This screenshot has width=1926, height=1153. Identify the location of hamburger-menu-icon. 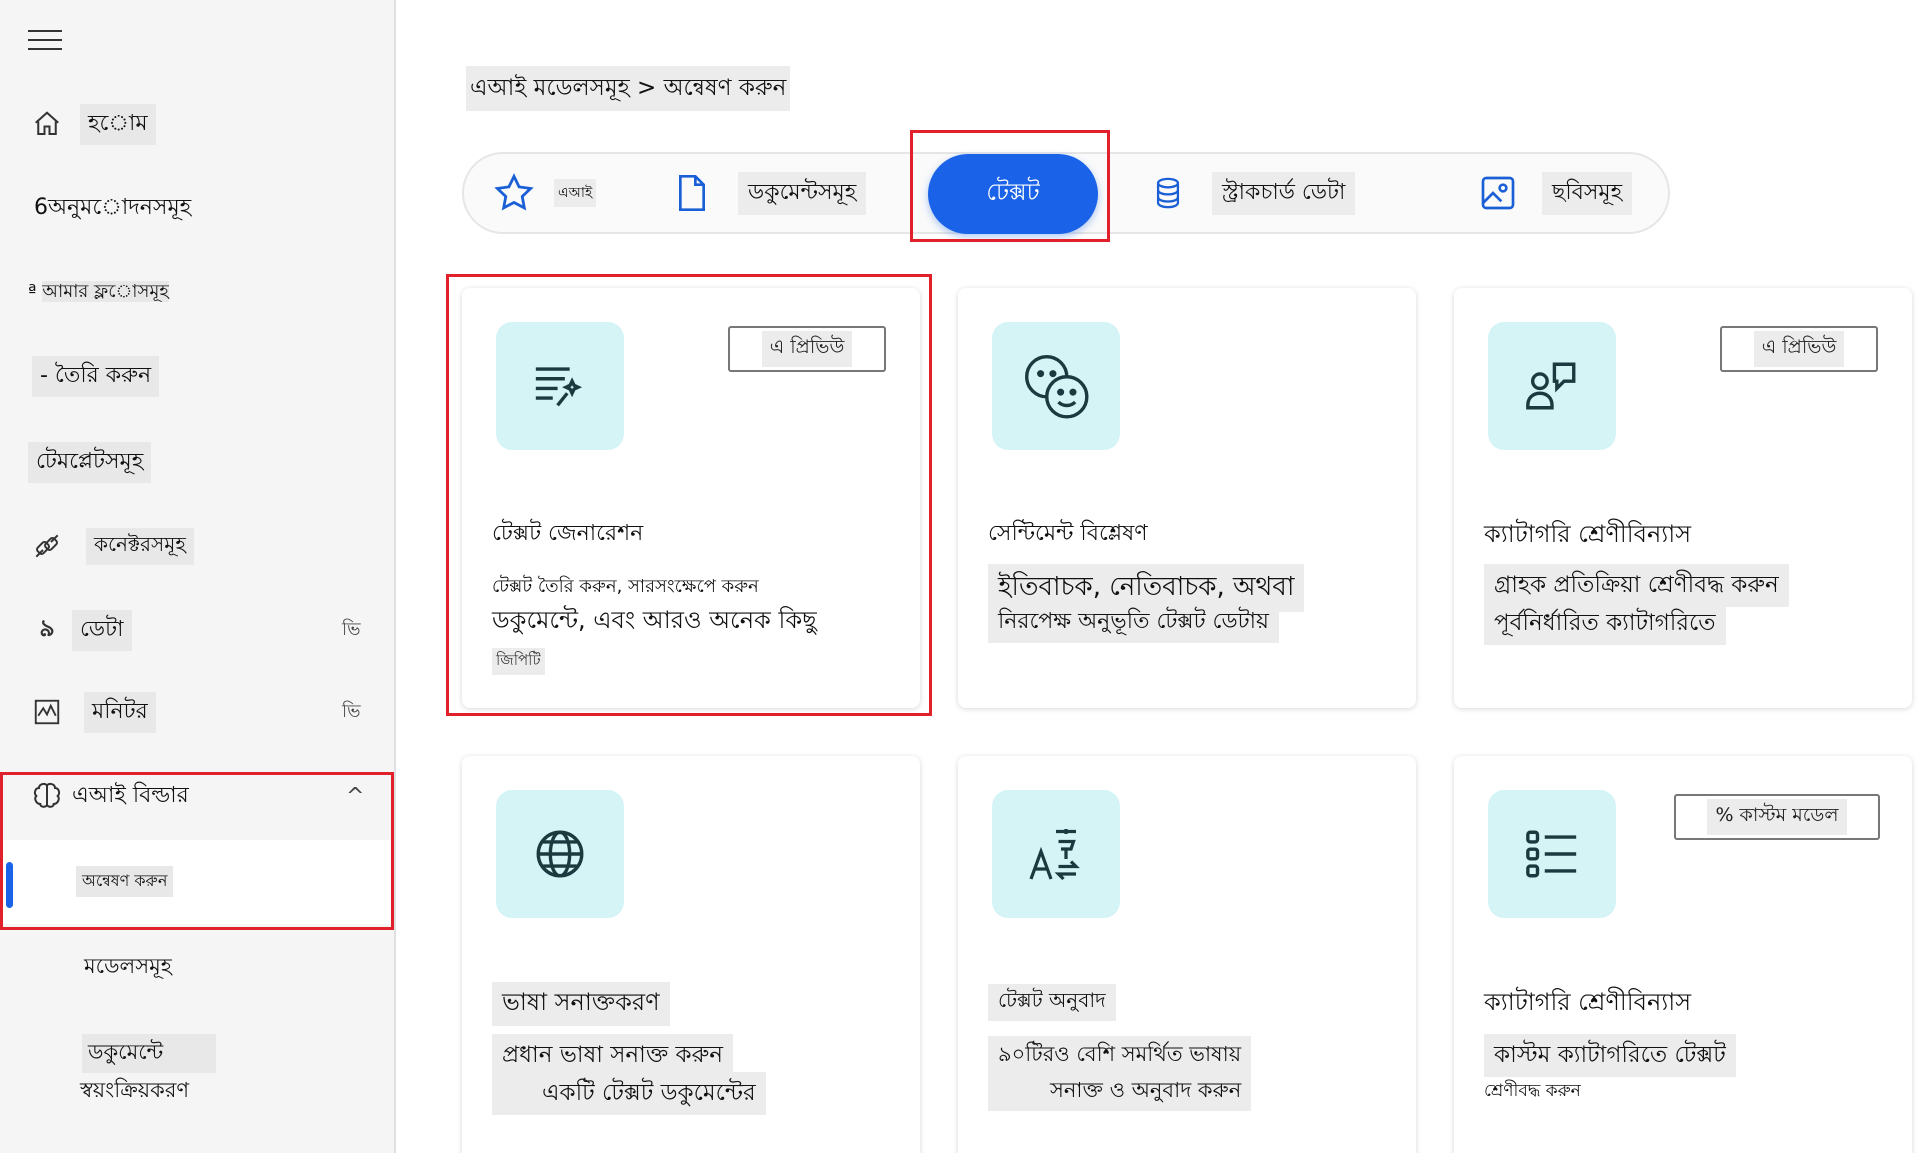
(45, 41).